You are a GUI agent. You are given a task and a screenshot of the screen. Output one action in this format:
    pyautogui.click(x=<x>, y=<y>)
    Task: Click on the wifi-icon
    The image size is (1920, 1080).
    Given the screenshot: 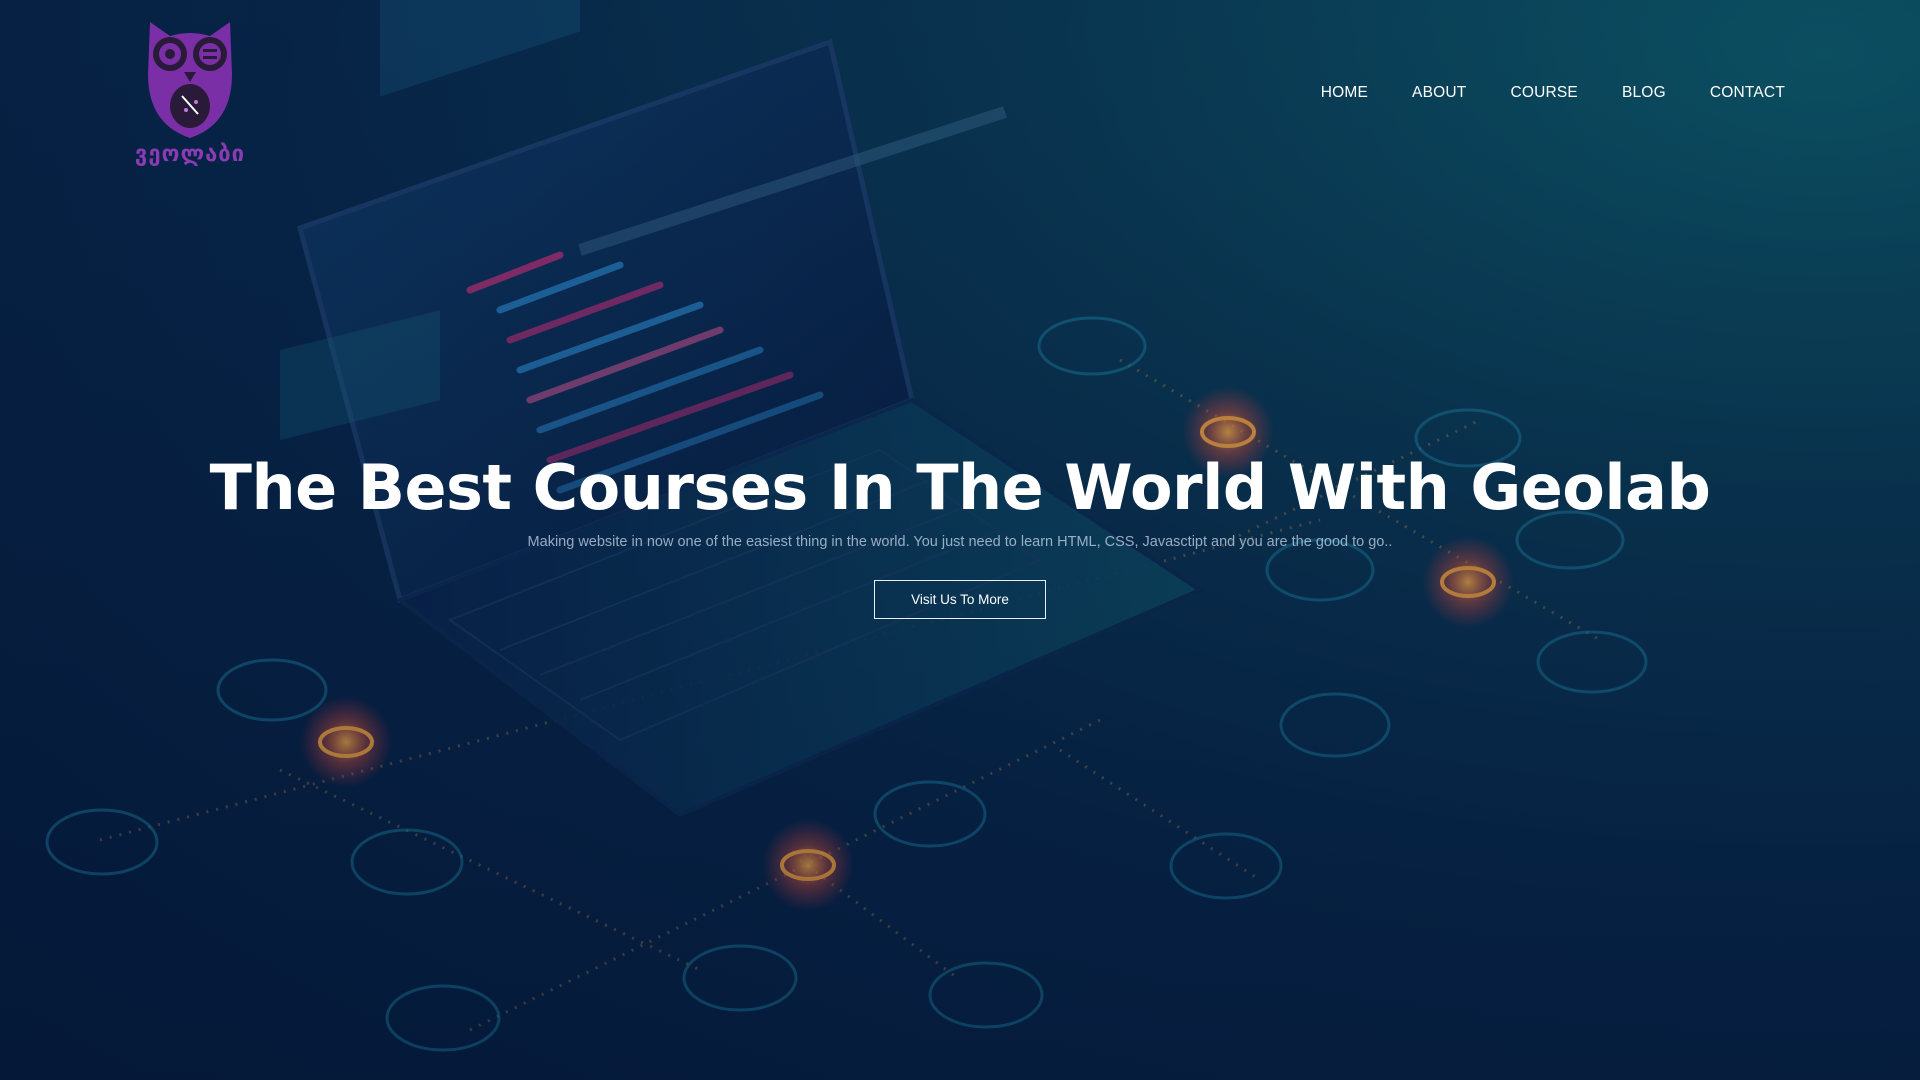 What is the action you would take?
    pyautogui.click(x=986, y=995)
    